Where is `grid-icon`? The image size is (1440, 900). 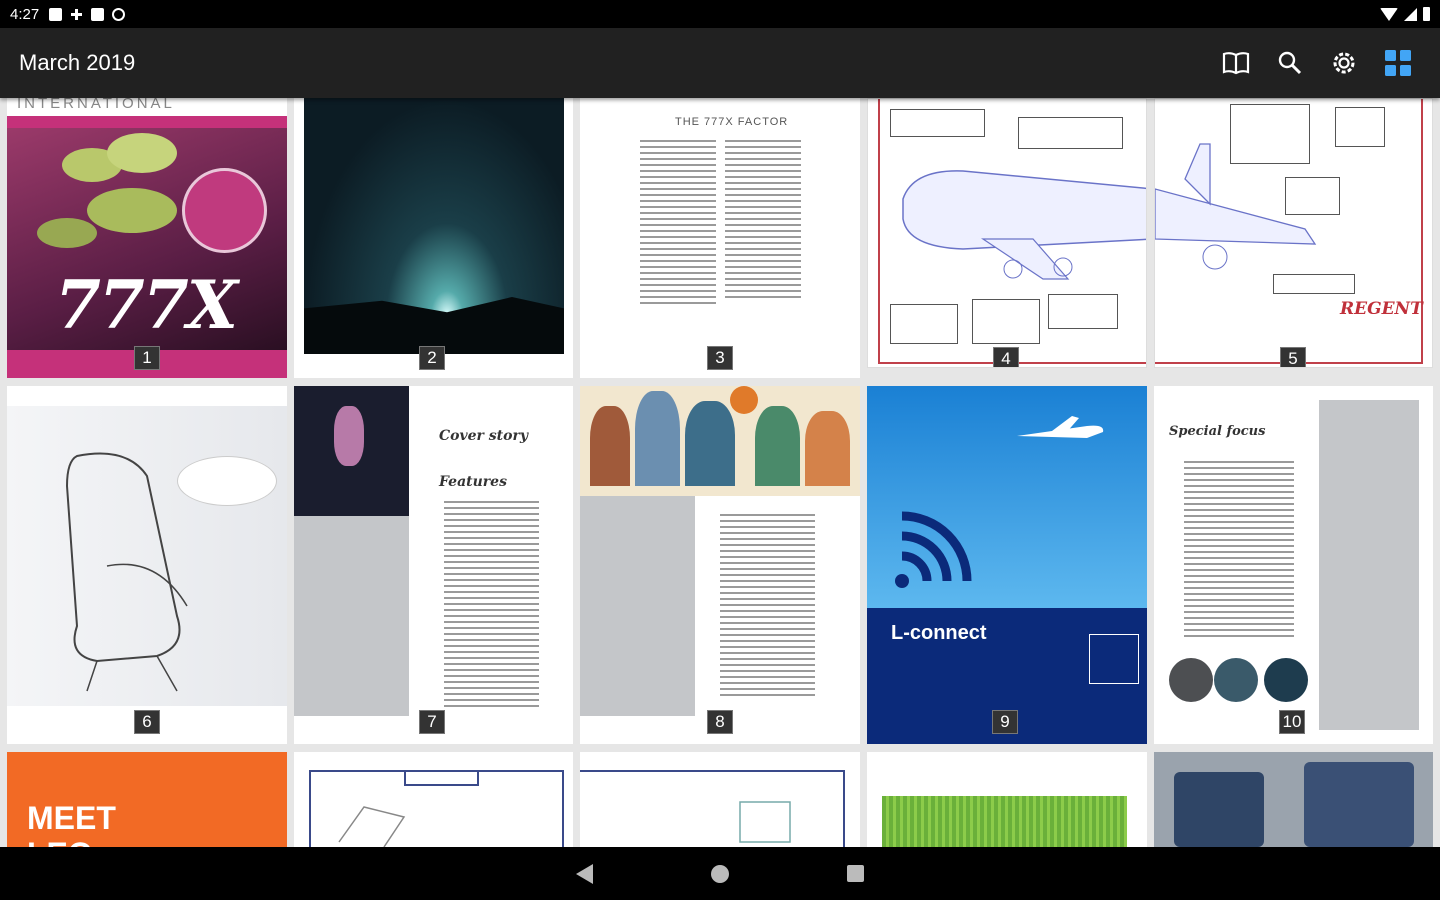 grid-icon is located at coordinates (1398, 63).